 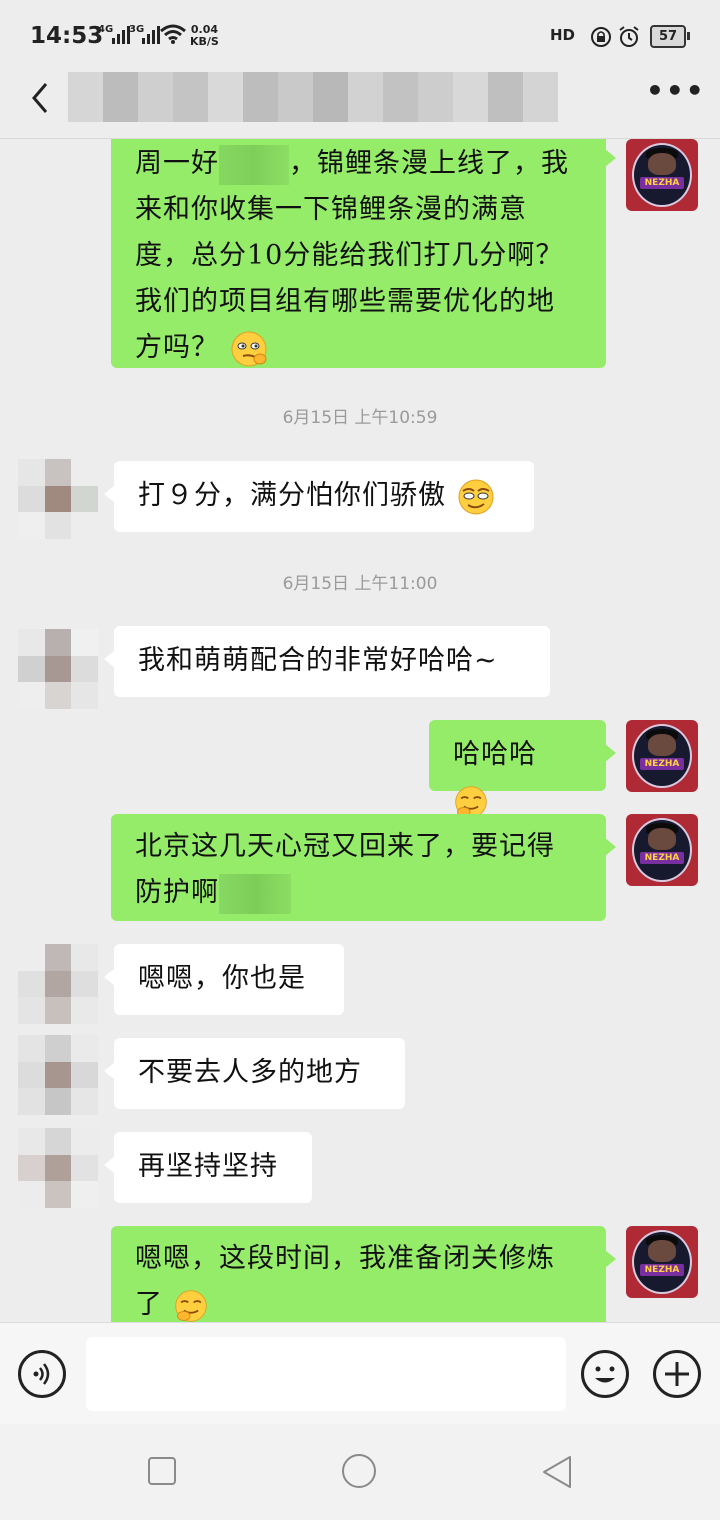 I want to click on signal-4g-label: 4G, so click(x=106, y=29).